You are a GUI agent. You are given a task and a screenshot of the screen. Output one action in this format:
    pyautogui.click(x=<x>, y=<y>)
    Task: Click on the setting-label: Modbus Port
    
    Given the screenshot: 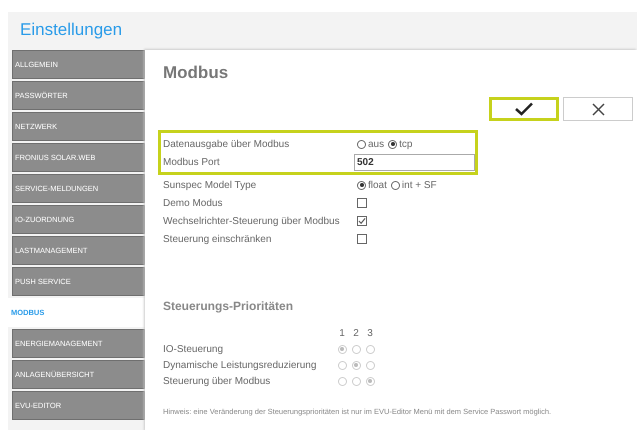 What is the action you would take?
    pyautogui.click(x=192, y=162)
    